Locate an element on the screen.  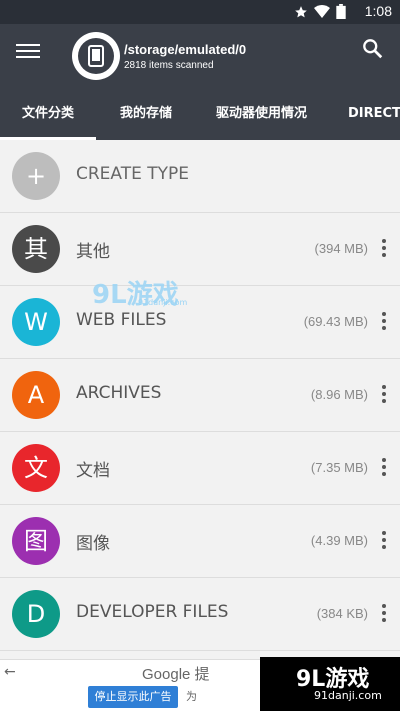
brand-watermark: 9L游戏 91danji.com is located at coordinates (330, 684).